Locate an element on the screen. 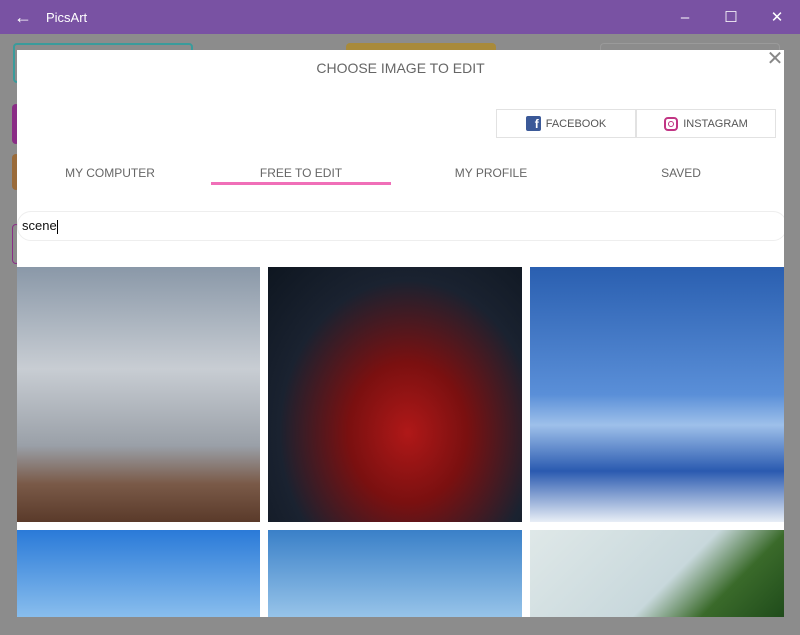 The width and height of the screenshot is (800, 635). facebook-button: f FACEBOOK is located at coordinates (566, 123).